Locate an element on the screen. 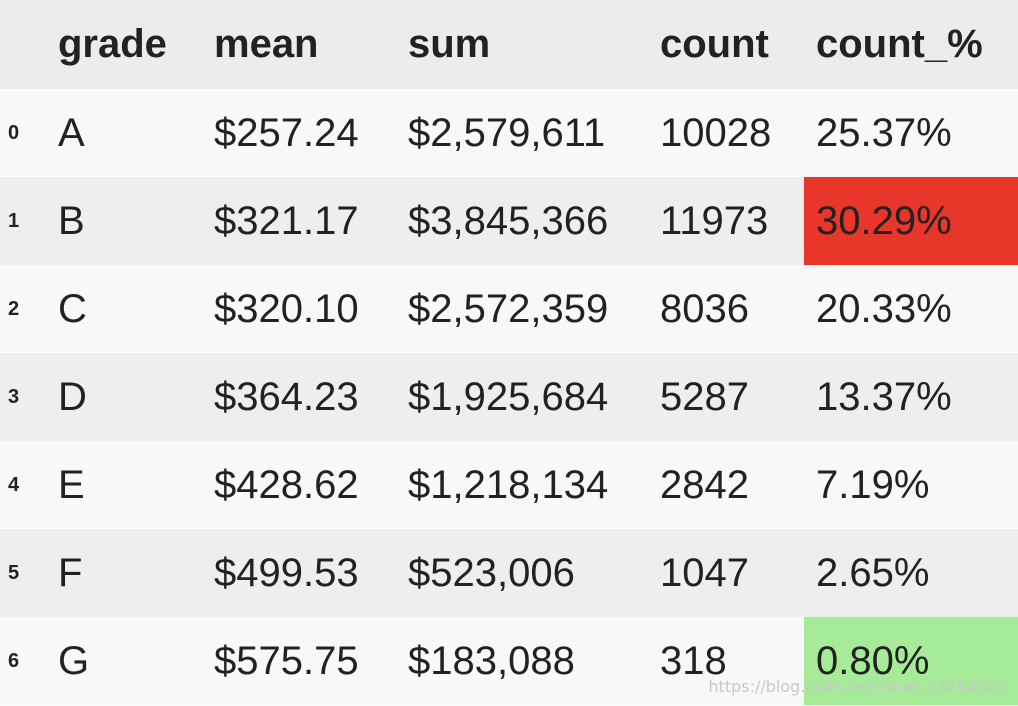 This screenshot has height=706, width=1018. count-cell: 2842 is located at coordinates (704, 484).